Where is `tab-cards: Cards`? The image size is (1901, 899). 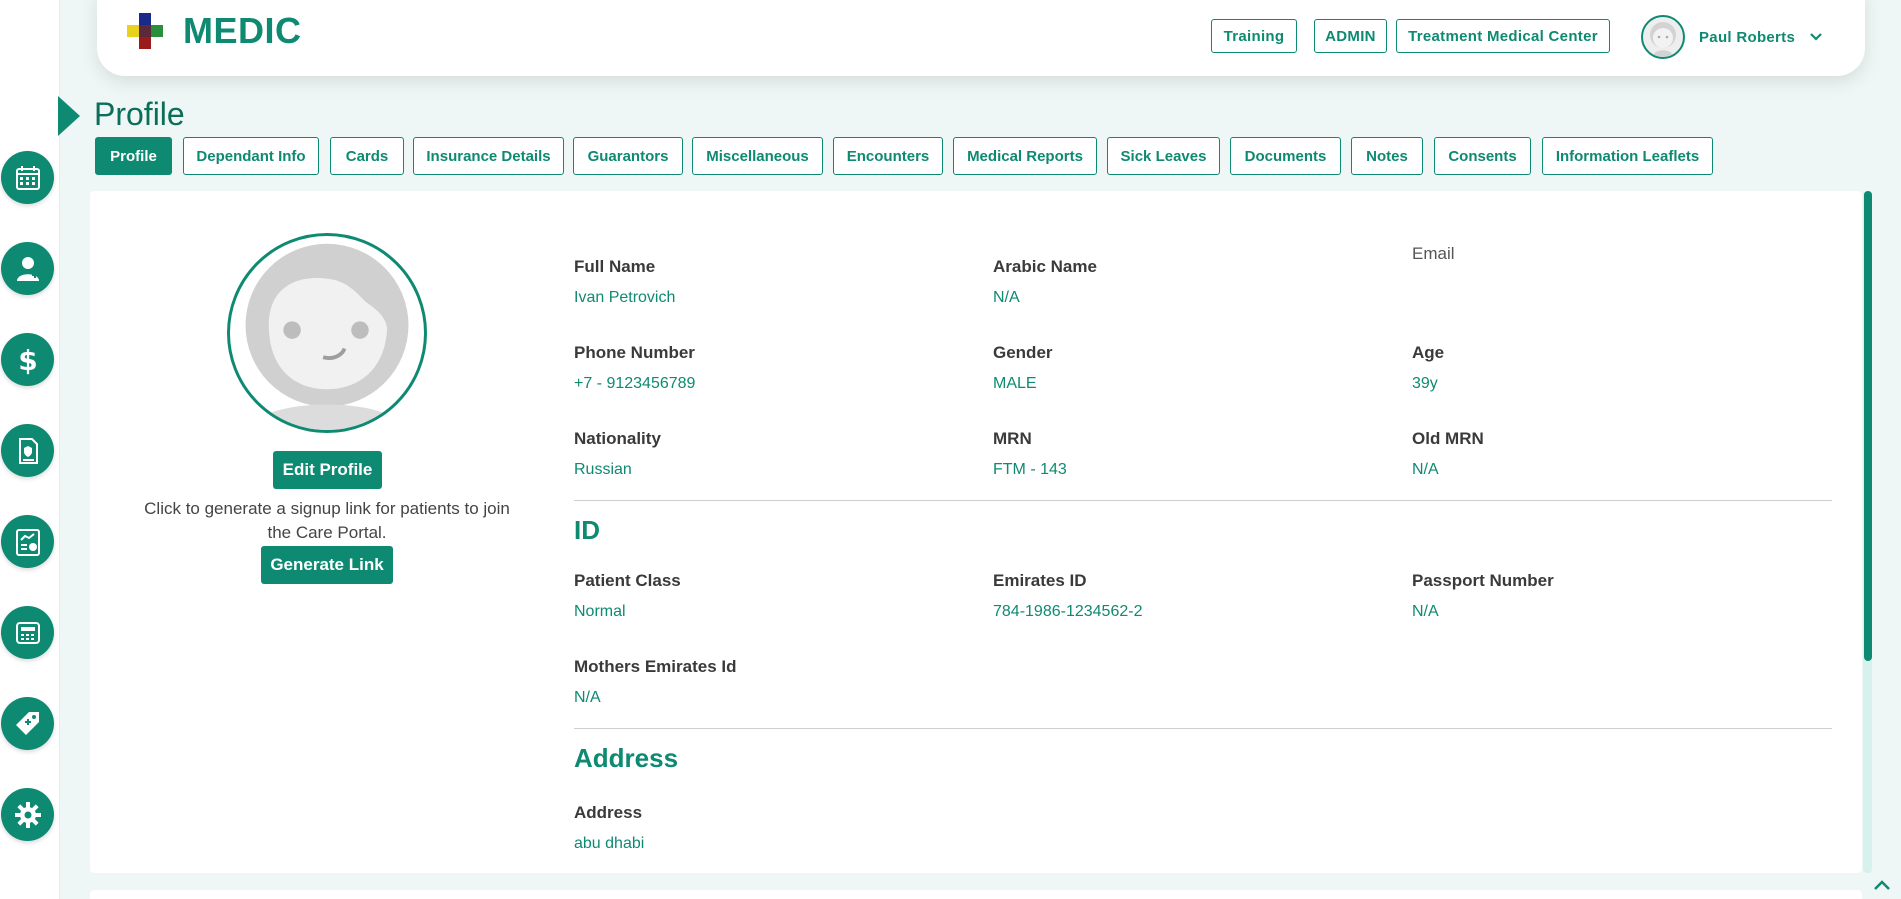
tab-cards: Cards is located at coordinates (367, 156).